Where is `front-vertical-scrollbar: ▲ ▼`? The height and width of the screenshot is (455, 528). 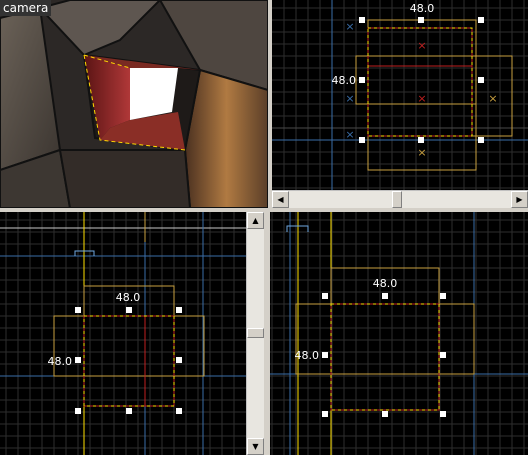
front-vertical-scrollbar: ▲ ▼ is located at coordinates (255, 333).